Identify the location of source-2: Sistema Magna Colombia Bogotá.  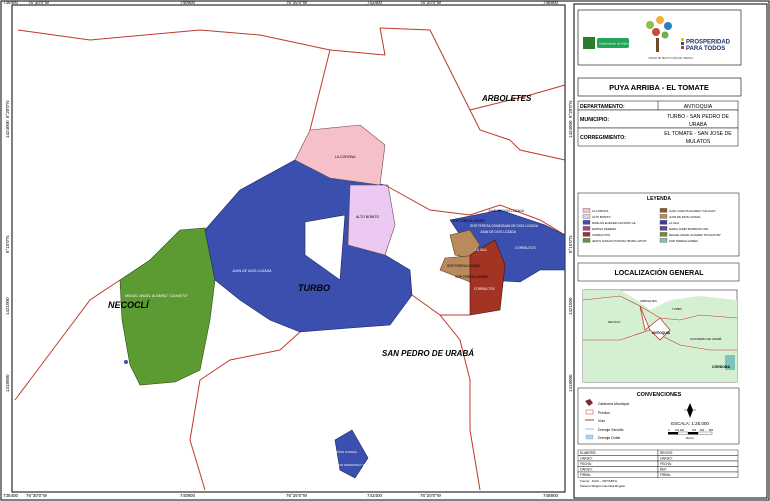
(602, 486).